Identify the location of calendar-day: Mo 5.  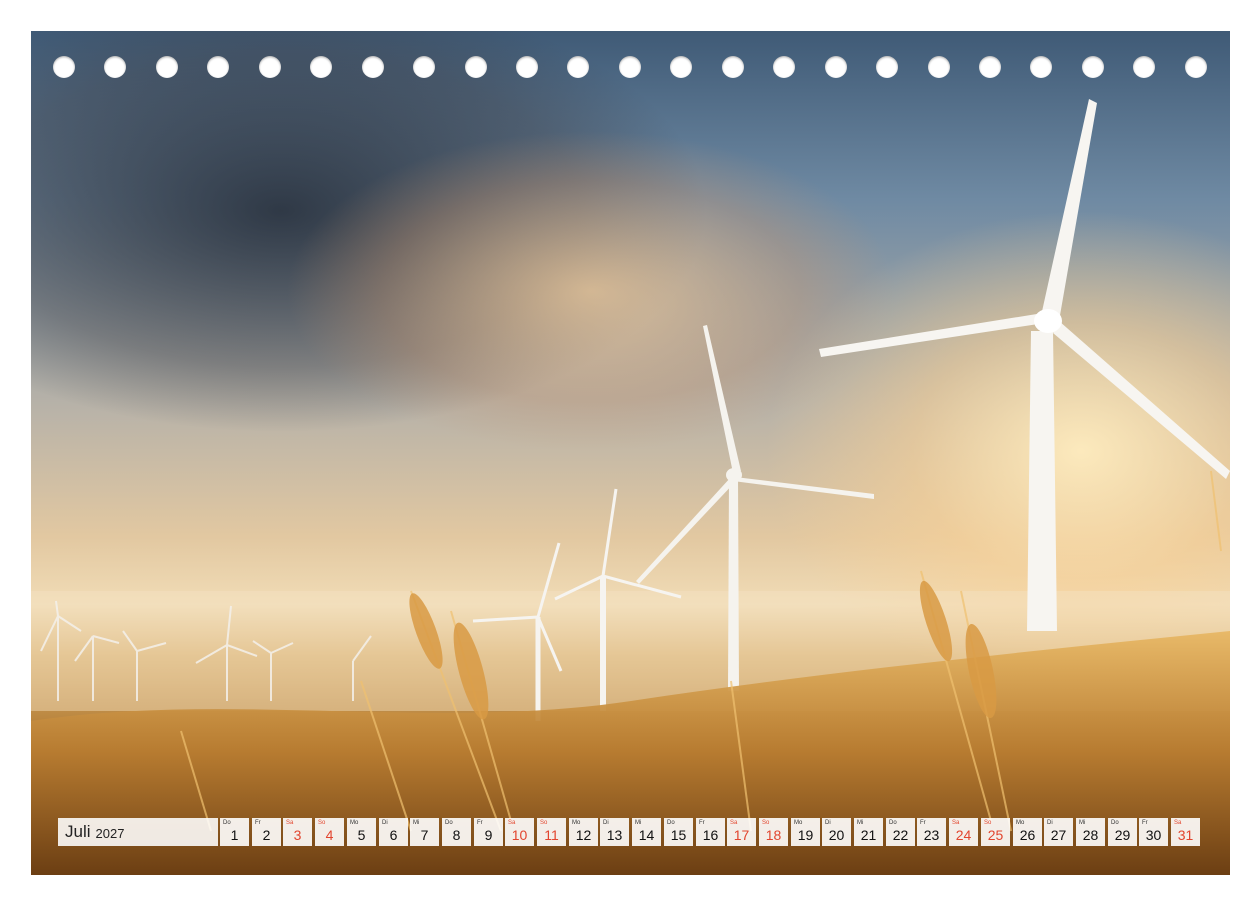
(361, 832).